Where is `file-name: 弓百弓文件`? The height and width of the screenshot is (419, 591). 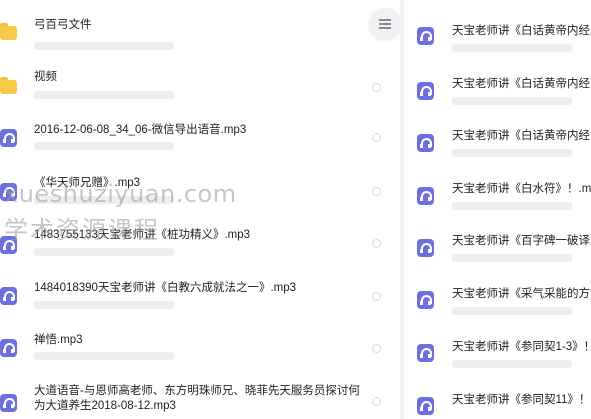
file-name: 弓百弓文件 is located at coordinates (63, 25).